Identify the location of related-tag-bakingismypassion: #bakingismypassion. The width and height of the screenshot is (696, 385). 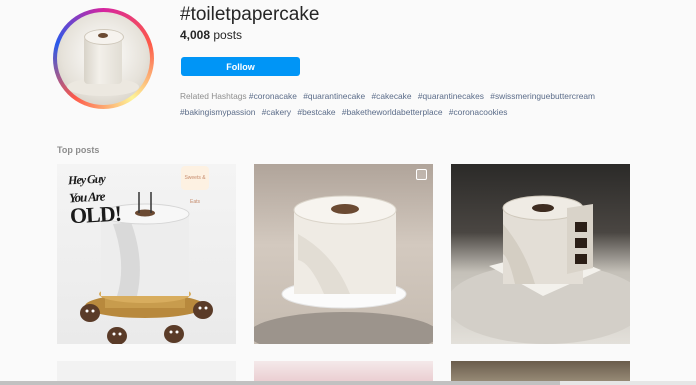
(217, 112).